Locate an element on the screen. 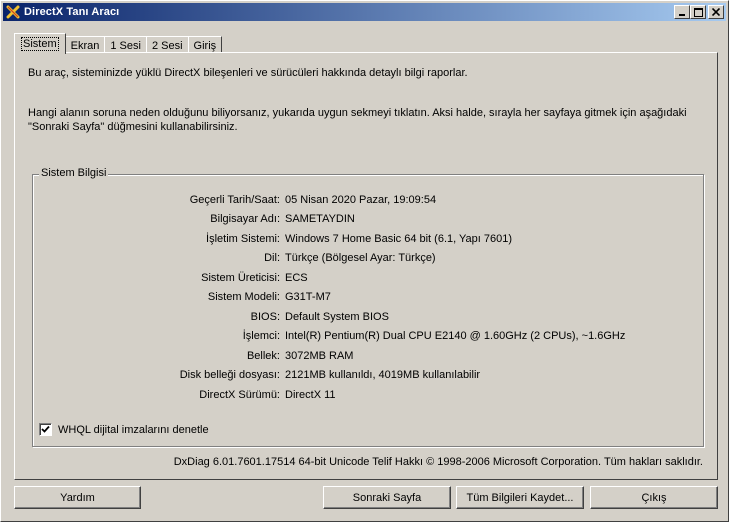 The image size is (729, 522). info-row-language: Dil: Türkçe (Bölgesel Ayar: Türkçe) is located at coordinates (234, 259).